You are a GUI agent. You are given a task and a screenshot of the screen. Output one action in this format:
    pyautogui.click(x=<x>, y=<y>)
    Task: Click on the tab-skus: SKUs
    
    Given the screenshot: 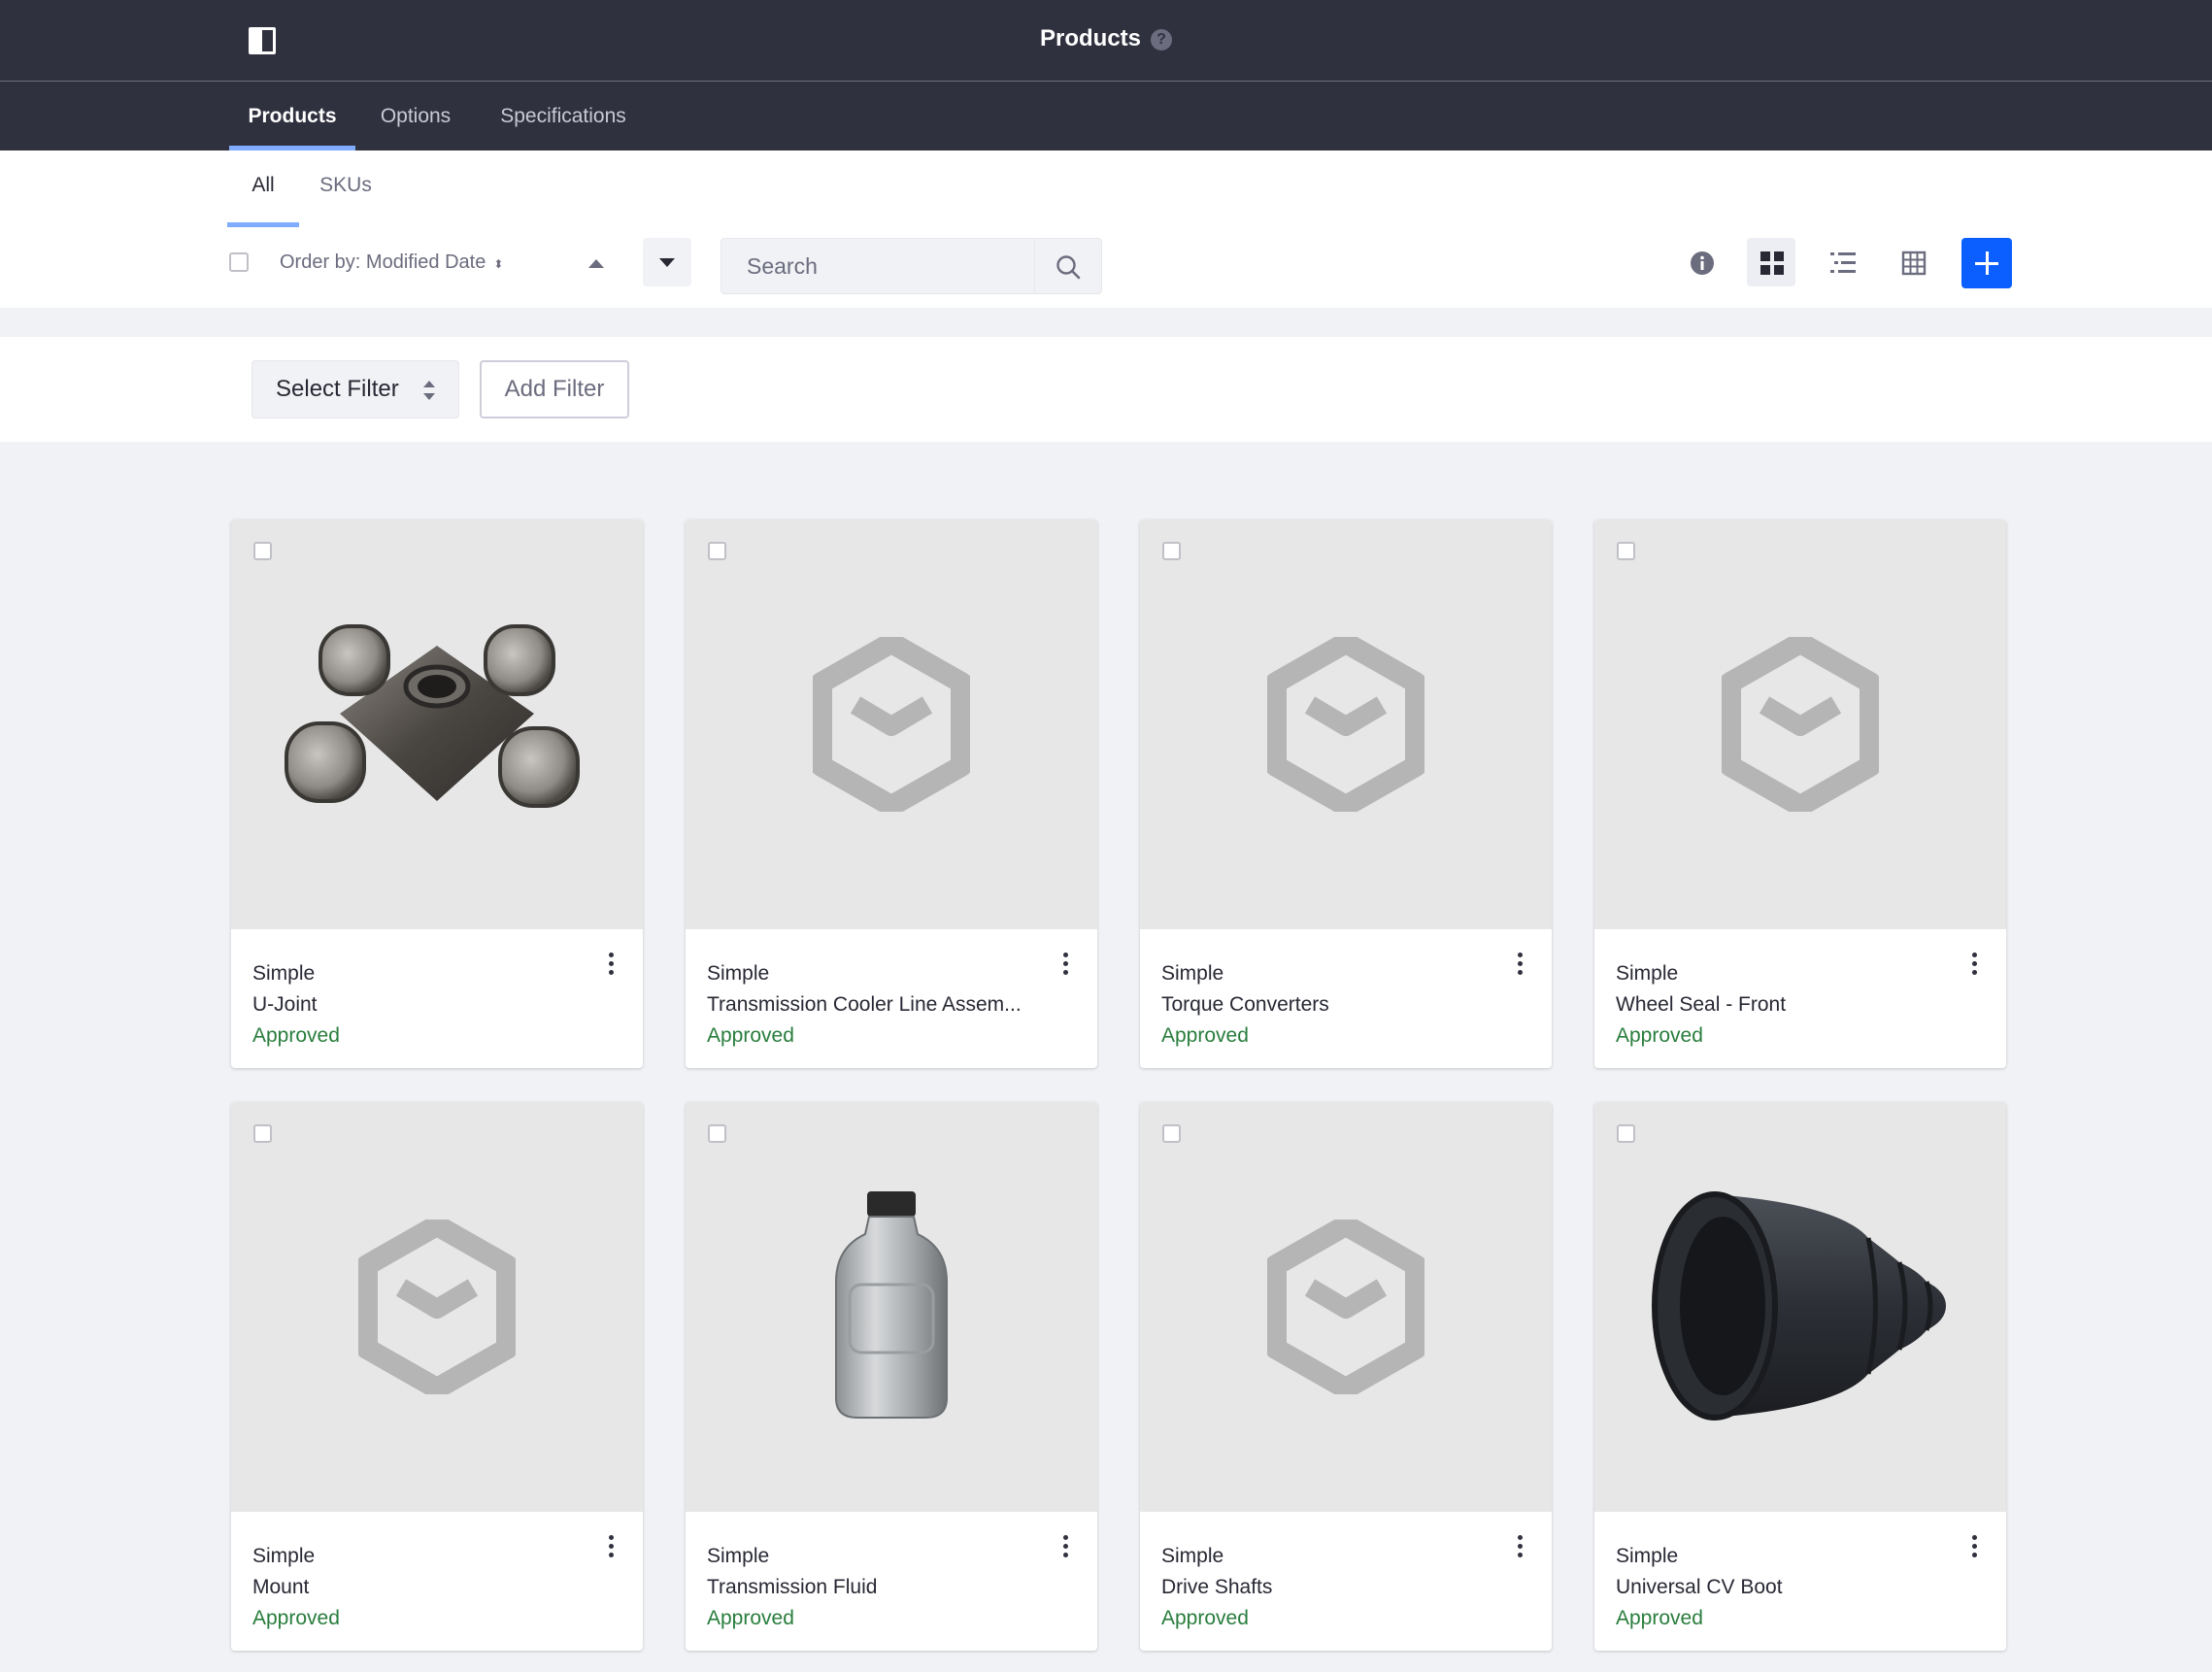 What is the action you would take?
    pyautogui.click(x=346, y=196)
    